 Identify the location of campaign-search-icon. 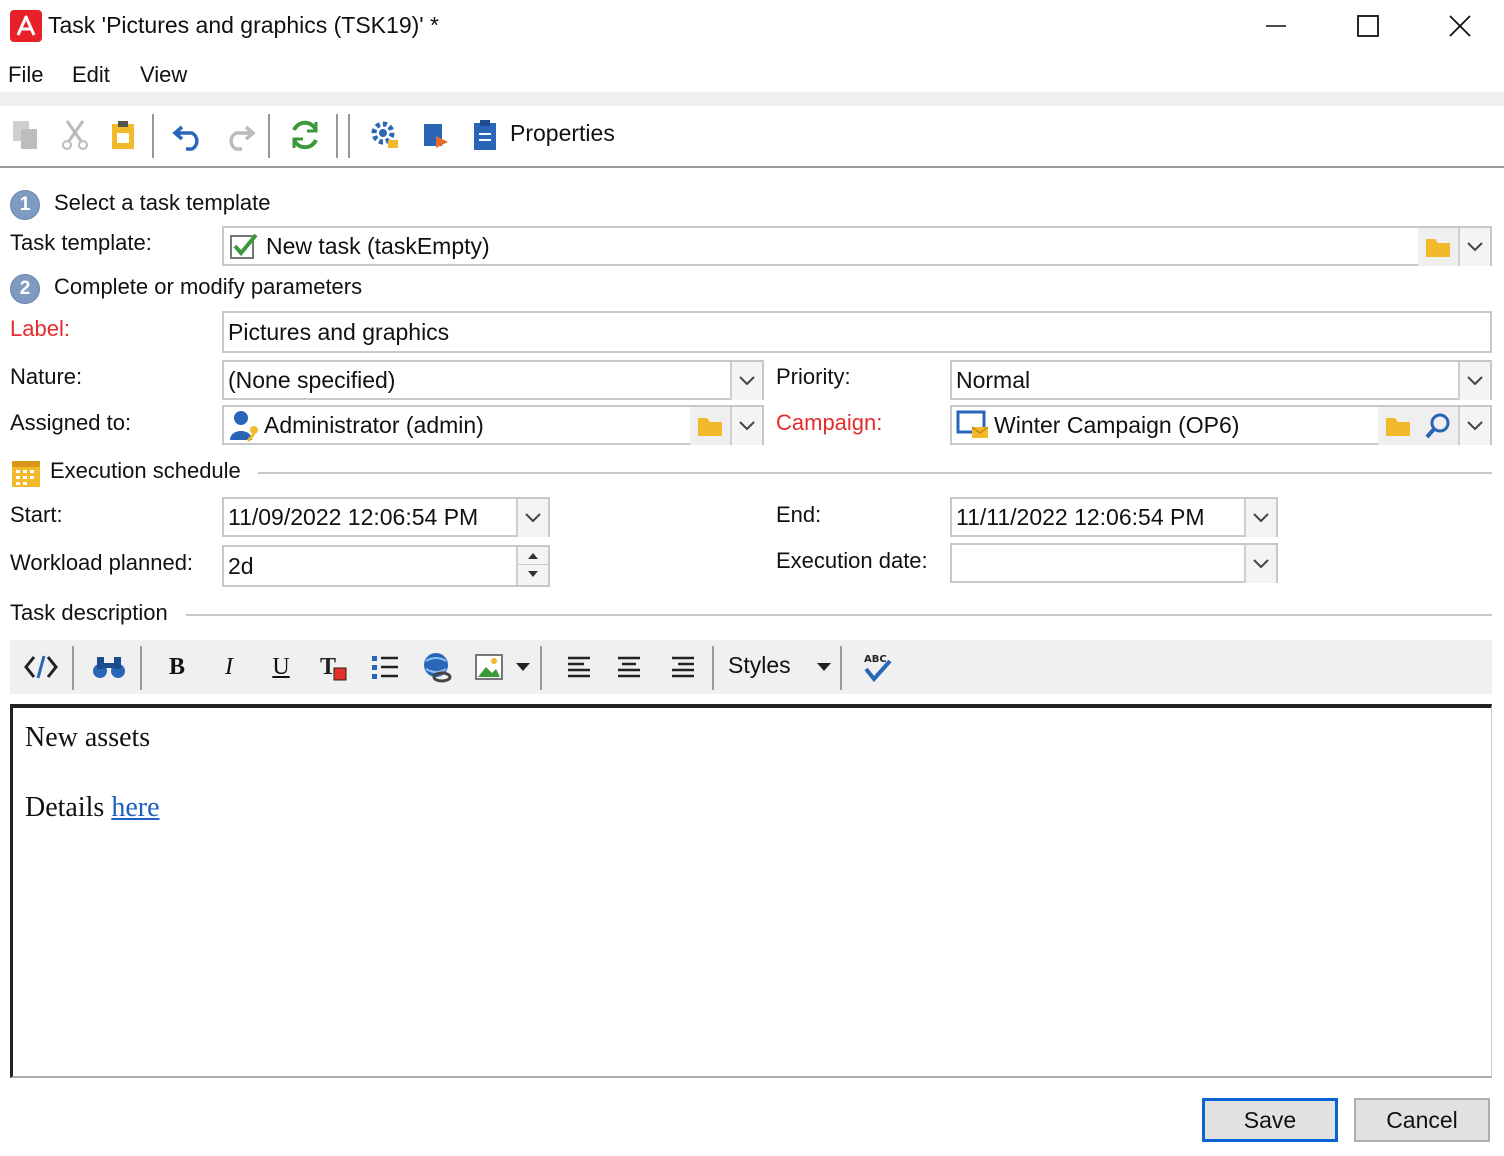
(1438, 426).